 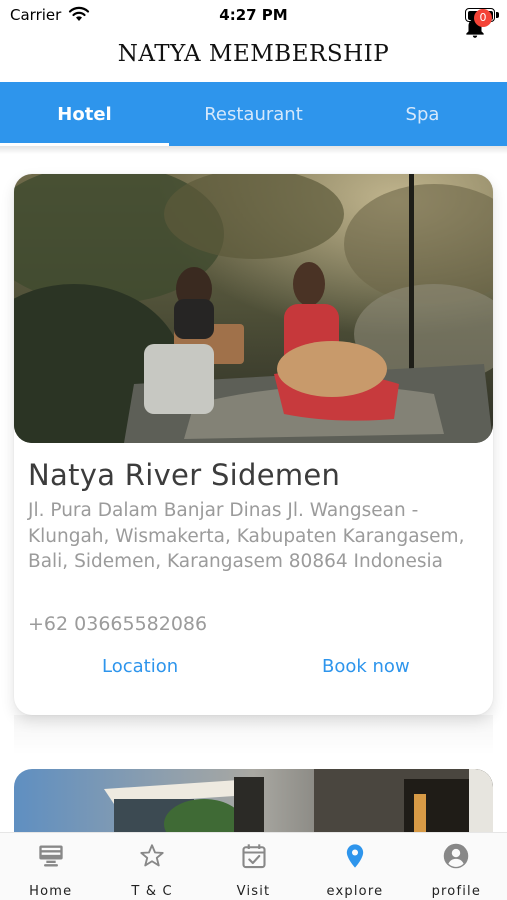 I want to click on location-button: Location, so click(x=140, y=666).